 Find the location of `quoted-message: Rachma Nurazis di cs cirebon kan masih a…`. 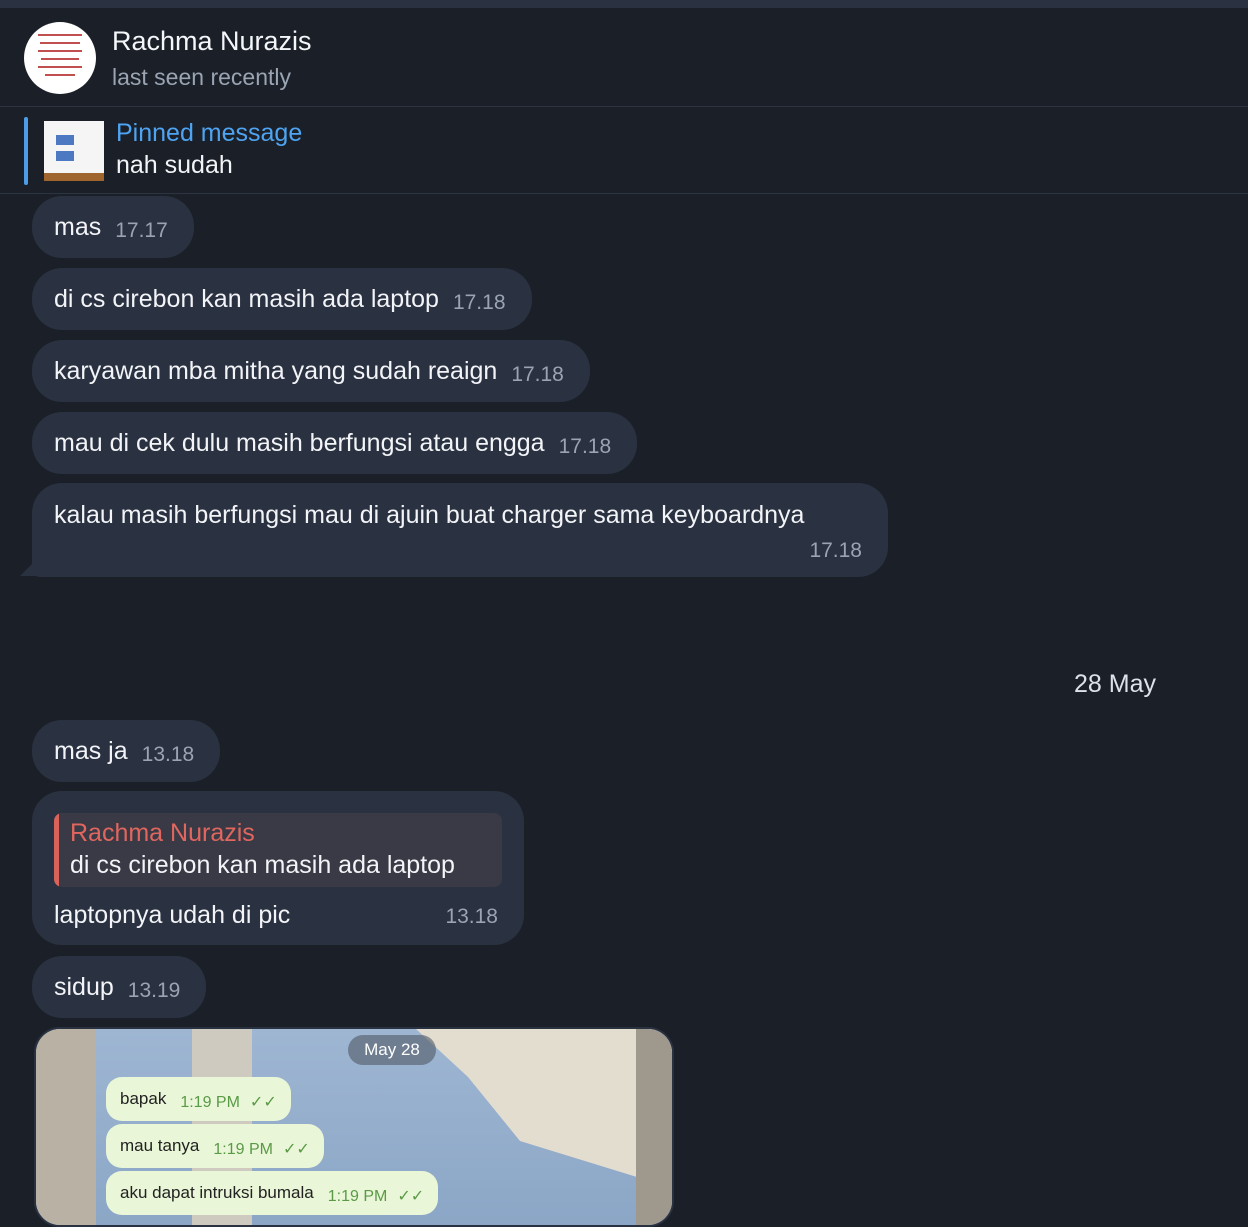

quoted-message: Rachma Nurazis di cs cirebon kan masih a… is located at coordinates (278, 850).